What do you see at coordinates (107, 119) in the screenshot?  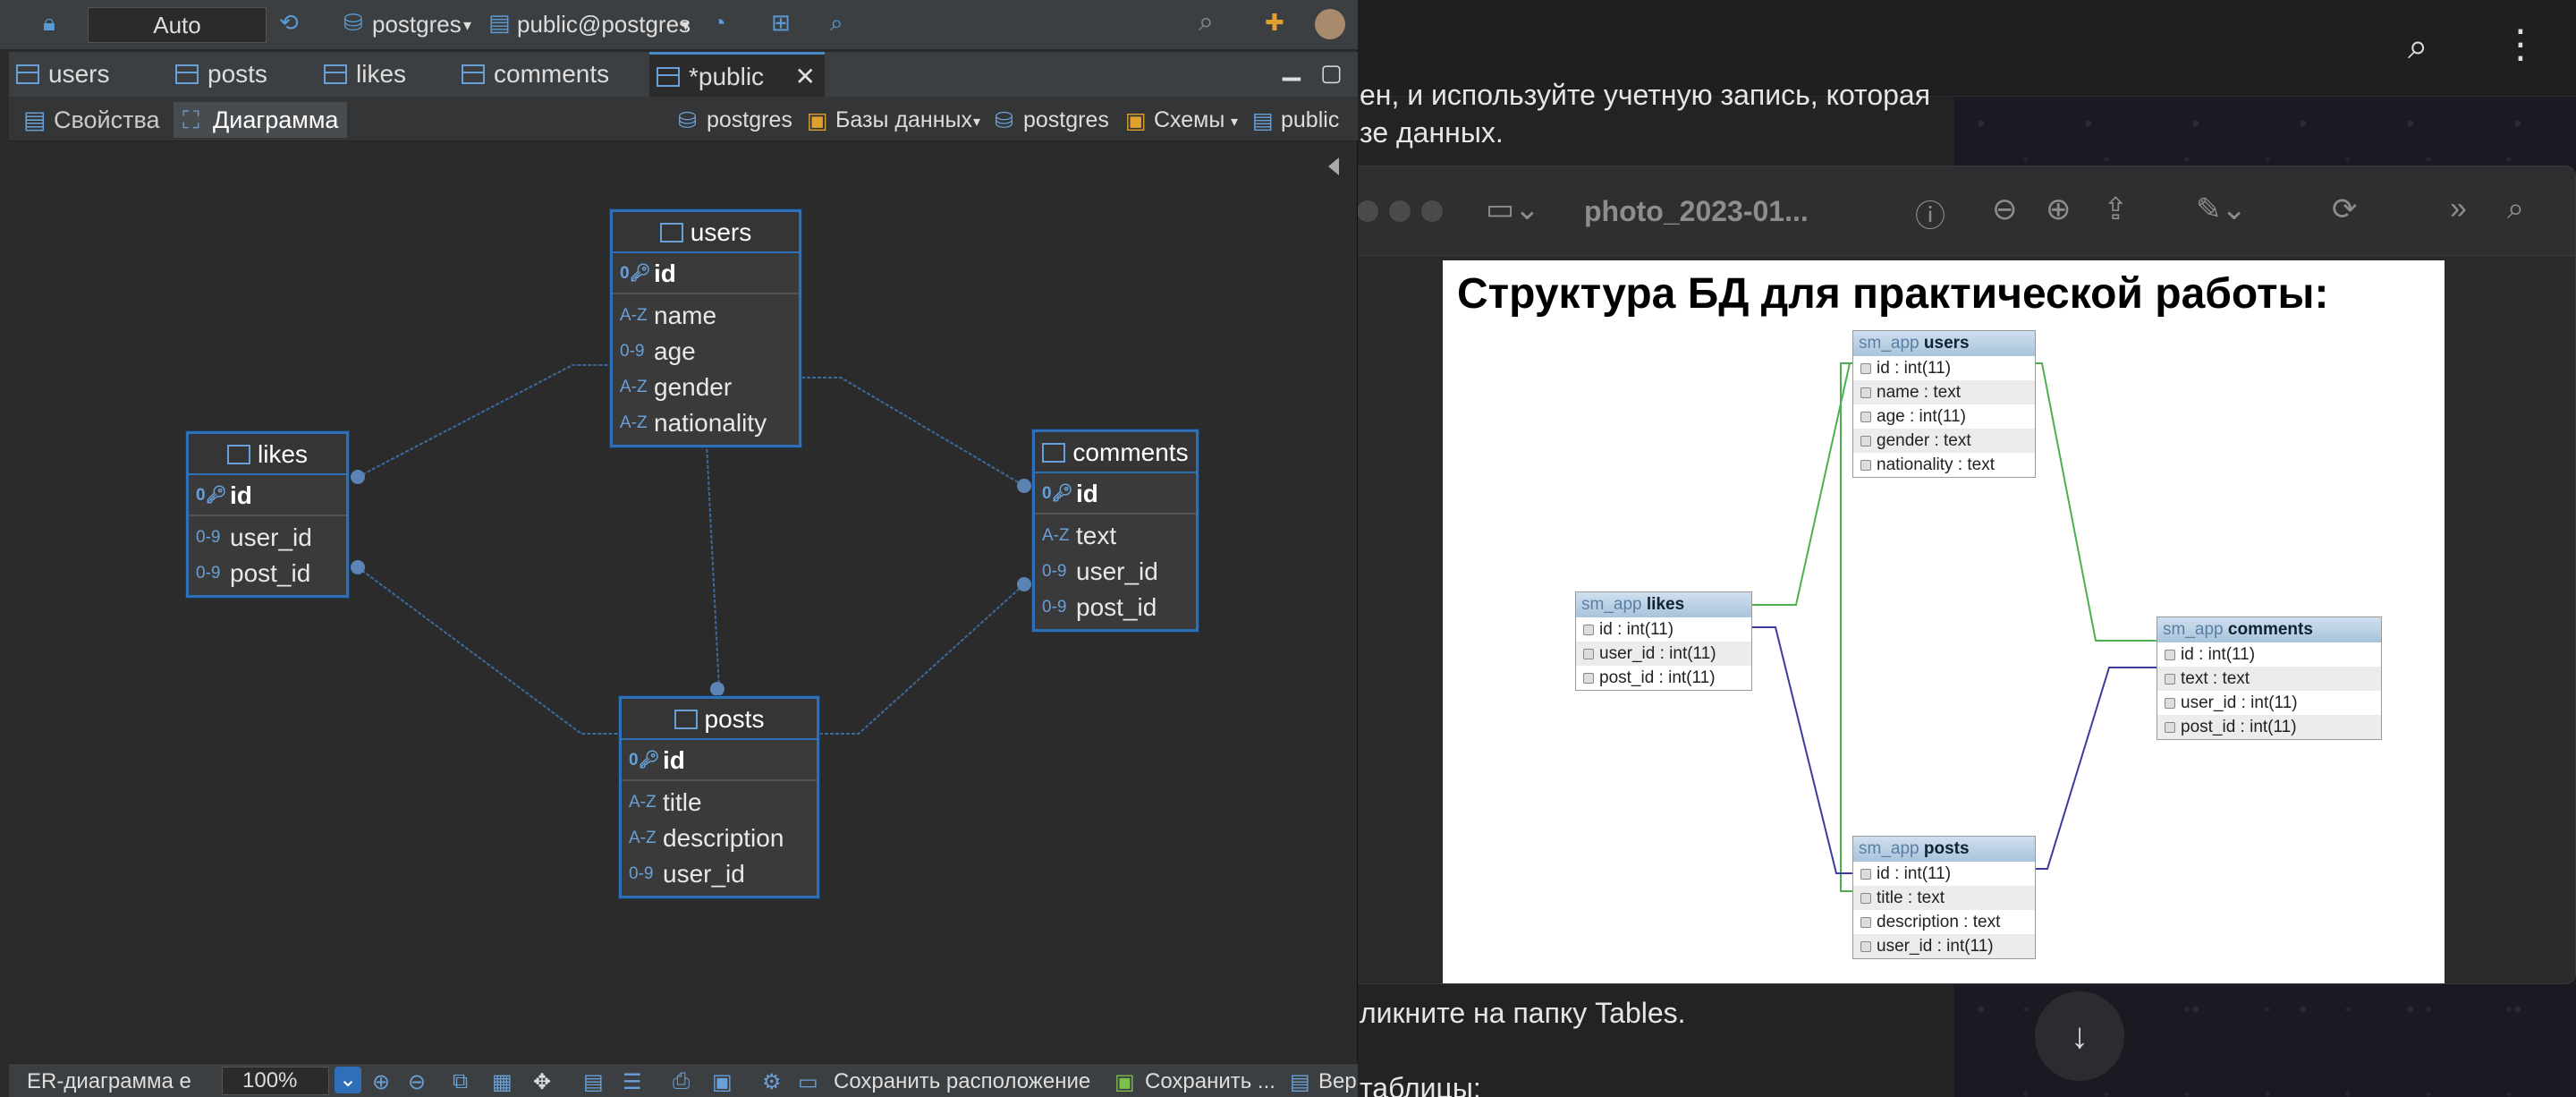 I see `tab-label: Свойства` at bounding box center [107, 119].